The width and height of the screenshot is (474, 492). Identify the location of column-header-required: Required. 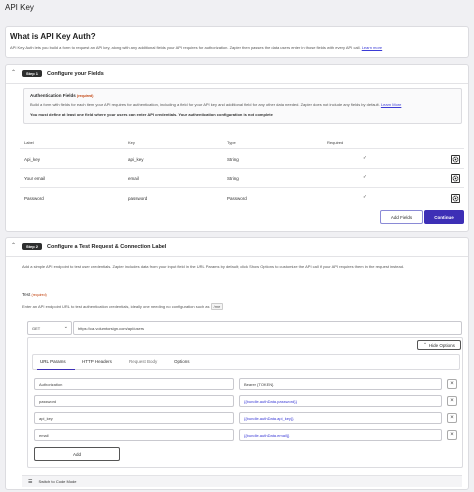
(335, 142).